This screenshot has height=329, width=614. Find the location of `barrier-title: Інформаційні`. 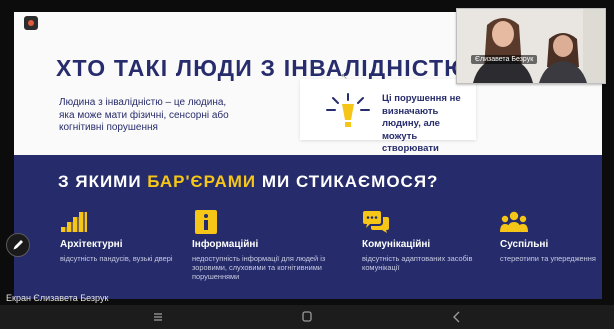

barrier-title: Інформаційні is located at coordinates (225, 244).